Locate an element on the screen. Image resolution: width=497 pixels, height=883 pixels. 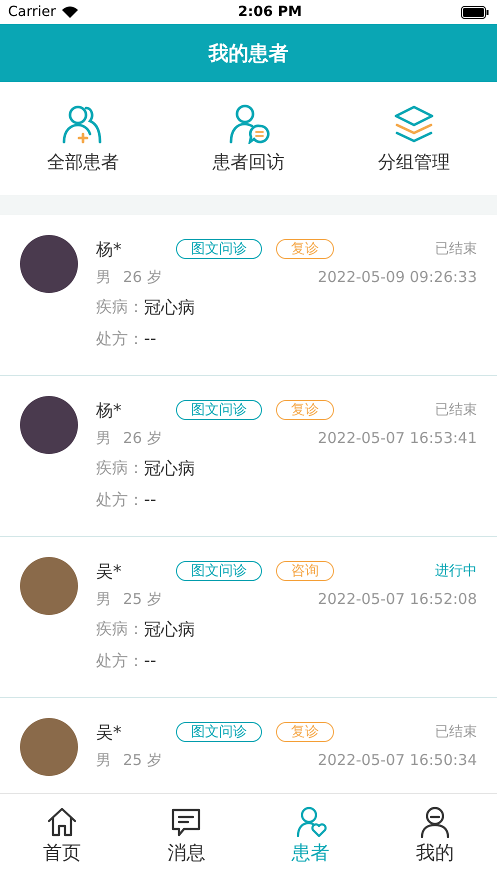
tab-bar-item: 首页 is located at coordinates (62, 836).